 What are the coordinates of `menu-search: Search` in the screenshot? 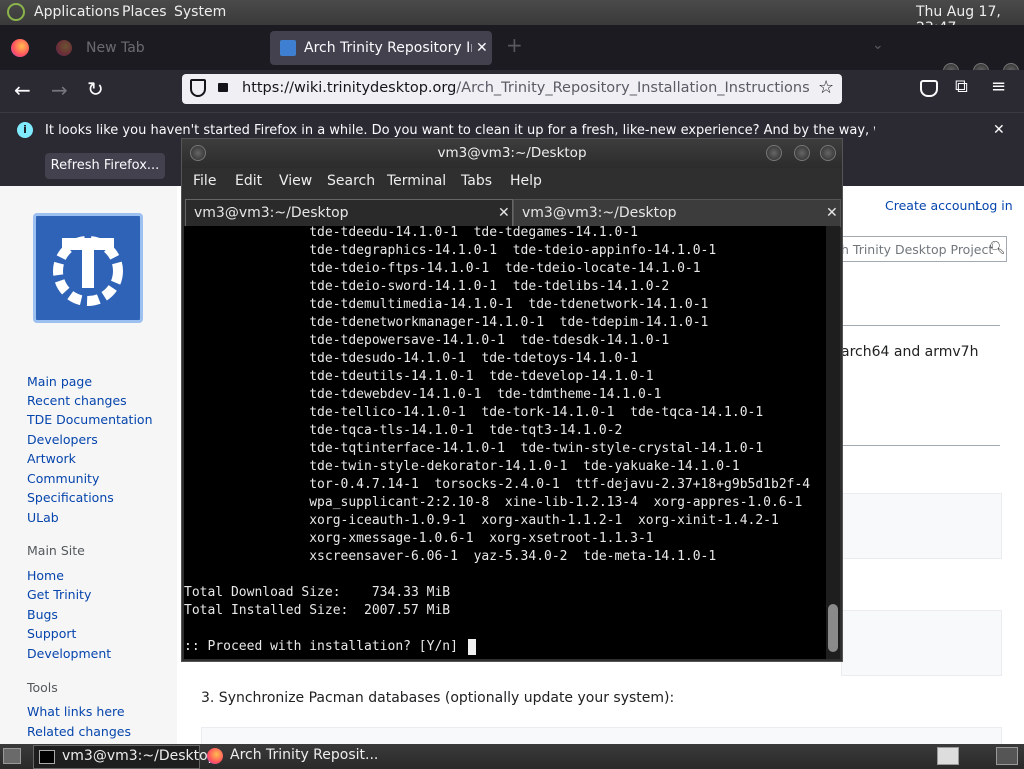 It's located at (351, 181).